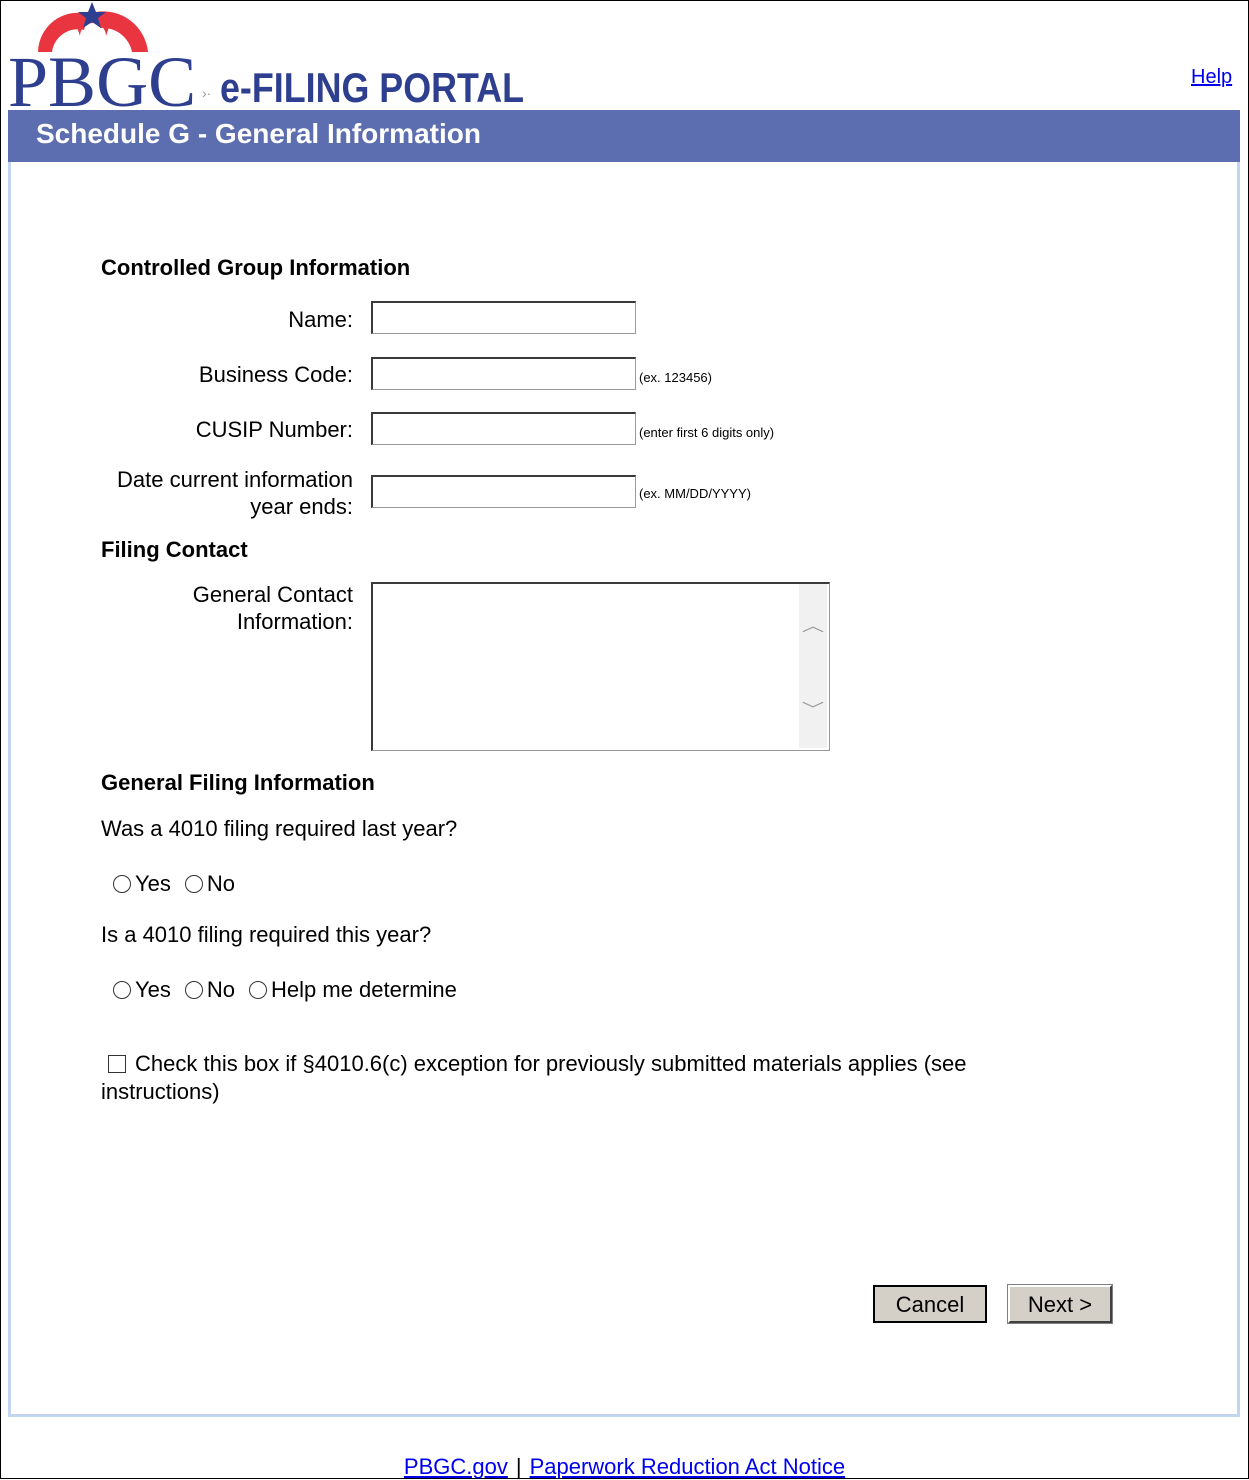  Describe the element at coordinates (294, 621) in the screenshot. I see `general-contact-label-line2: Information:` at that location.